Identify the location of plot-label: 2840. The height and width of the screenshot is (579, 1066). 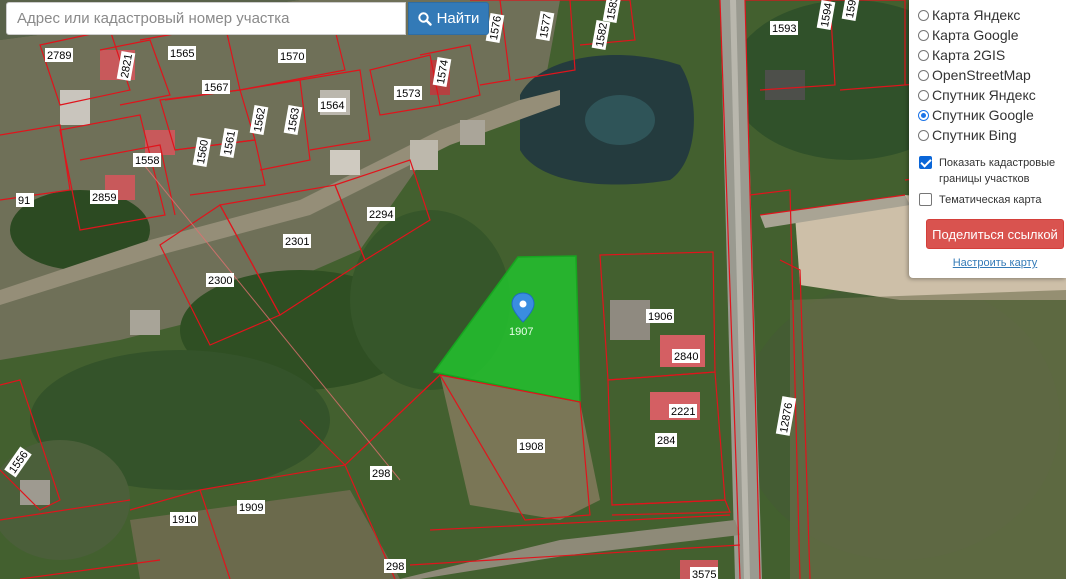
(686, 356).